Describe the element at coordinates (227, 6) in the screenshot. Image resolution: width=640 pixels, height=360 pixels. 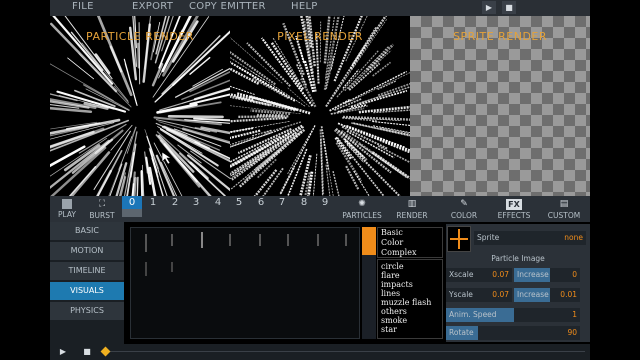
I see `menu-copy-emitter: COPY EMITTER` at that location.